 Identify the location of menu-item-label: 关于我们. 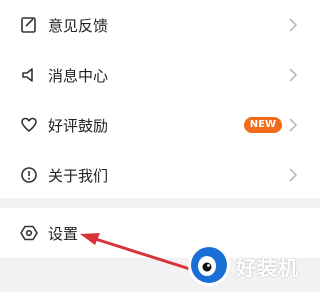
(78, 175).